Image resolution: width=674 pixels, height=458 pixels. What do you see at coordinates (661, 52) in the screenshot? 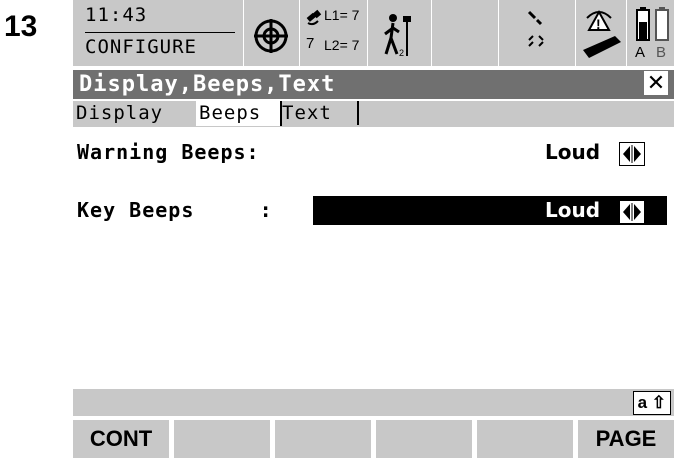
I see `battery-b-label: B` at bounding box center [661, 52].